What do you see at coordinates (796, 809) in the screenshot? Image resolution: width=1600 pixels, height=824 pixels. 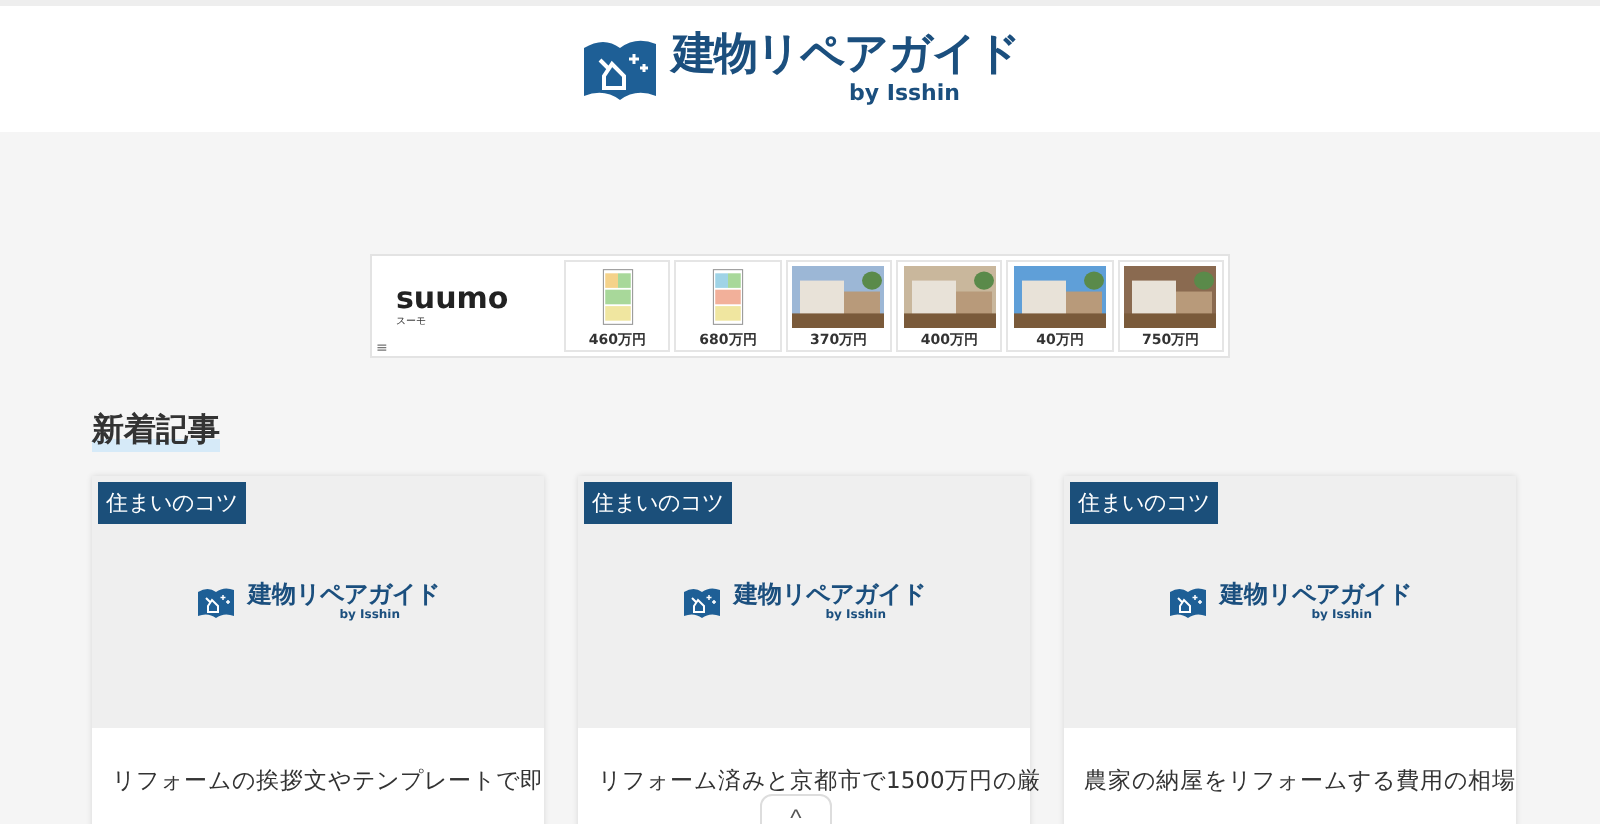 I see `scroll-top-button: ^` at bounding box center [796, 809].